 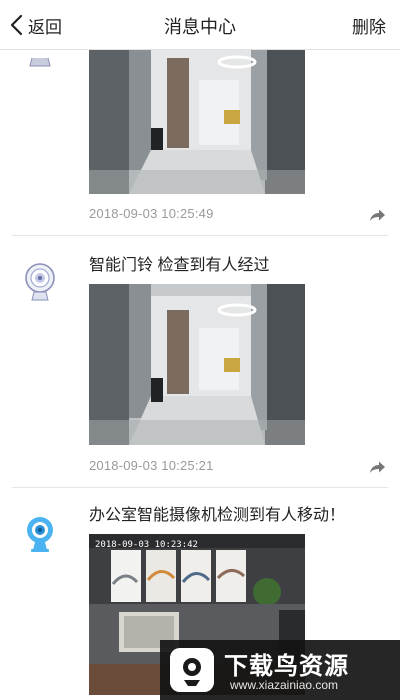 What do you see at coordinates (286, 666) in the screenshot?
I see `watermark-brand: 下载鸟资源` at bounding box center [286, 666].